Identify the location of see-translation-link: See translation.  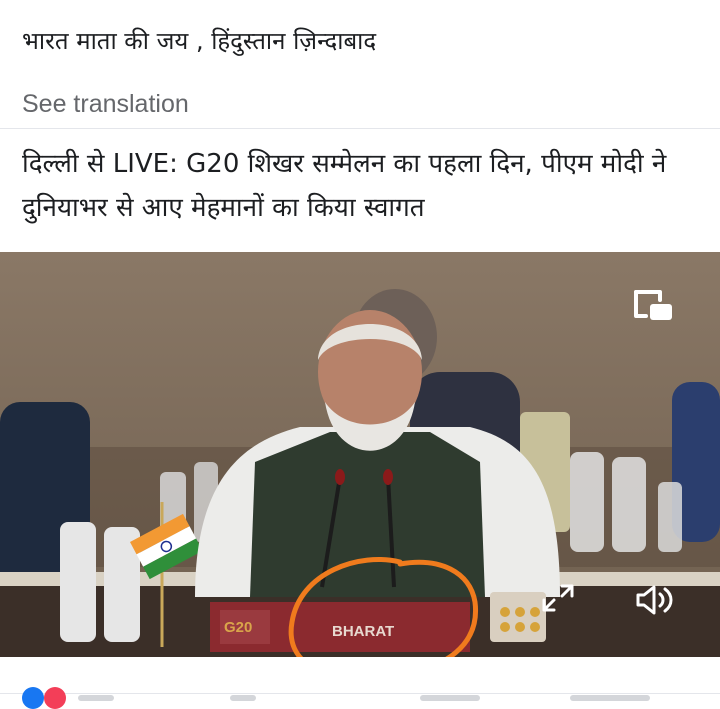
(105, 104).